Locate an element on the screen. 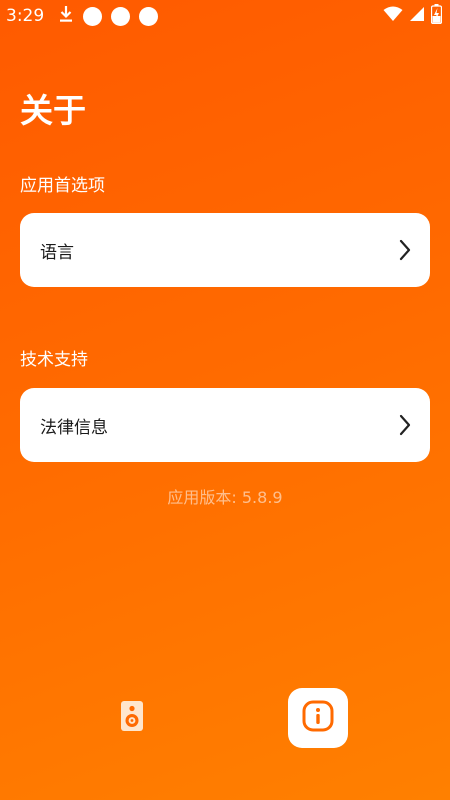 Image resolution: width=450 pixels, height=800 pixels. wifi-icon is located at coordinates (393, 16).